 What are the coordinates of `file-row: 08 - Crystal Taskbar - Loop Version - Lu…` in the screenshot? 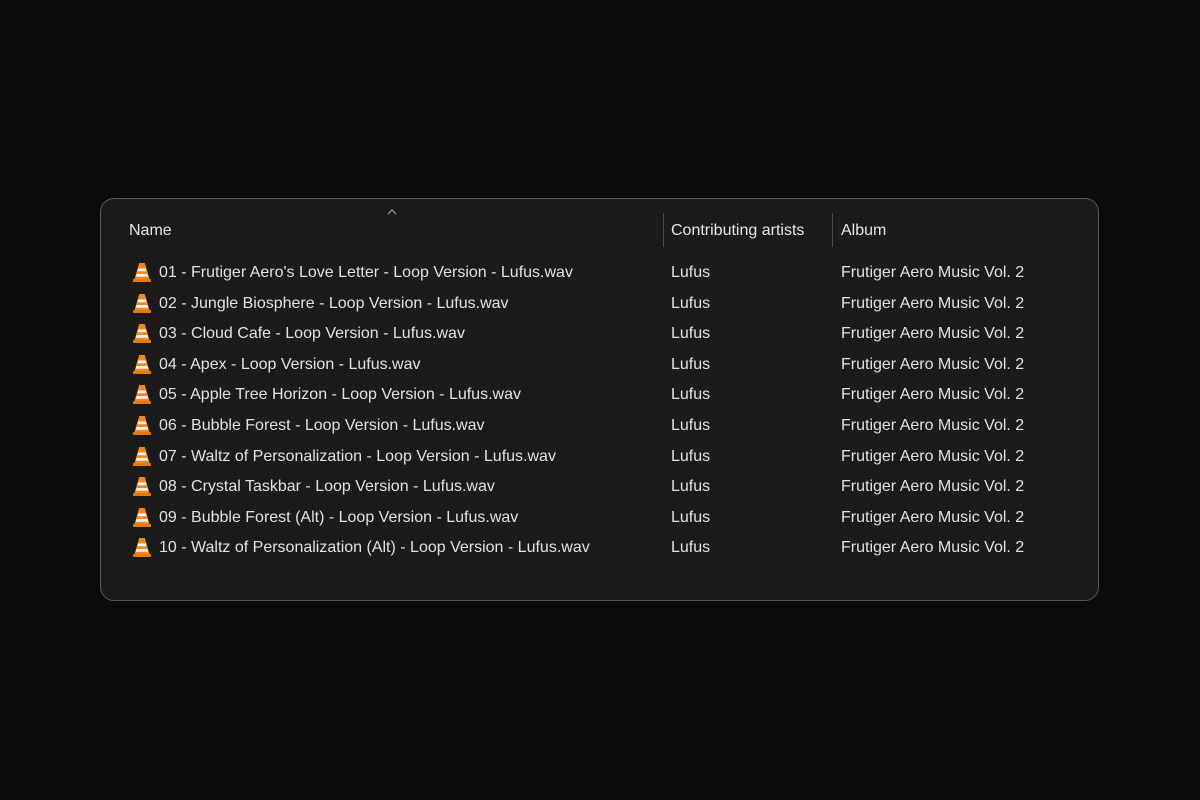 It's located at (599, 487).